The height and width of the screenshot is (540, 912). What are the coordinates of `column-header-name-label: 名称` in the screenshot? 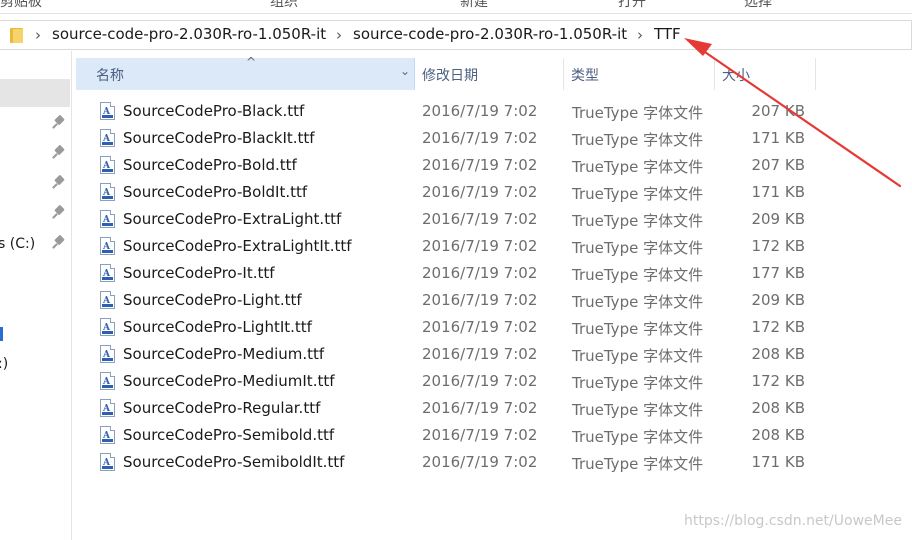 It's located at (110, 76).